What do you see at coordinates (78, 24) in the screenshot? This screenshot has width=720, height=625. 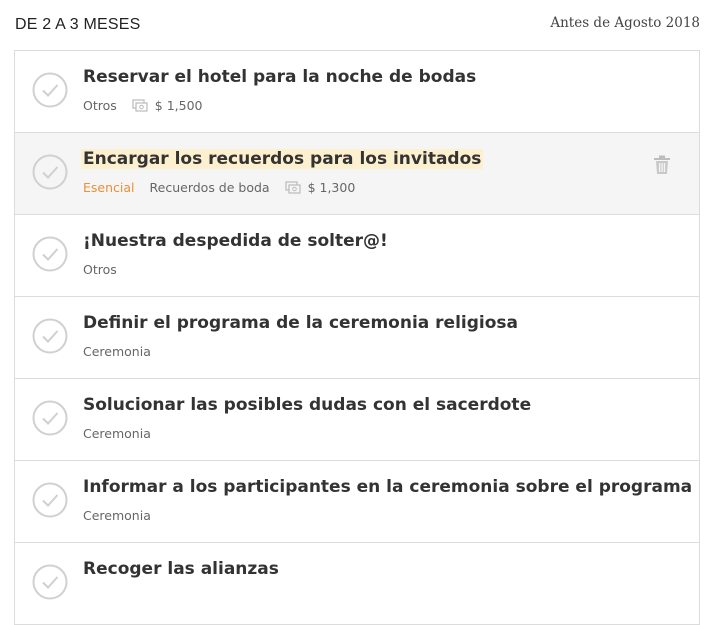 I see `section-title: DE 2 A 3 MESES` at bounding box center [78, 24].